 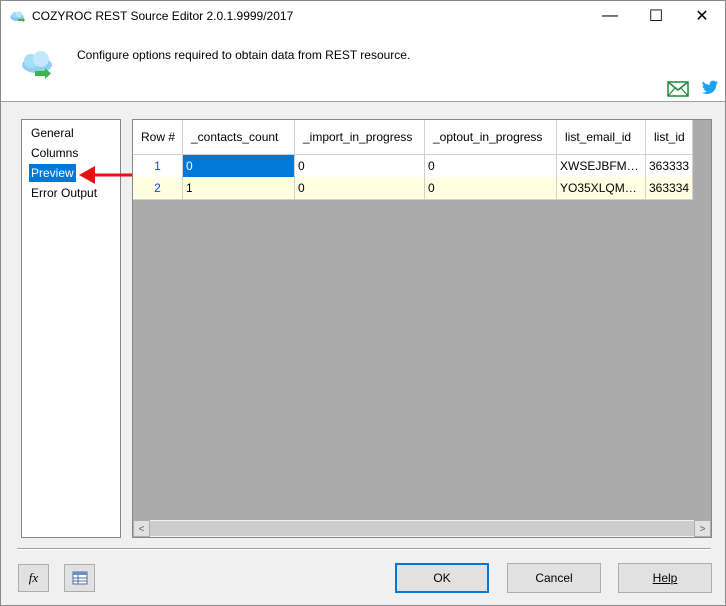 I want to click on row-number-cell: 2, so click(x=158, y=188).